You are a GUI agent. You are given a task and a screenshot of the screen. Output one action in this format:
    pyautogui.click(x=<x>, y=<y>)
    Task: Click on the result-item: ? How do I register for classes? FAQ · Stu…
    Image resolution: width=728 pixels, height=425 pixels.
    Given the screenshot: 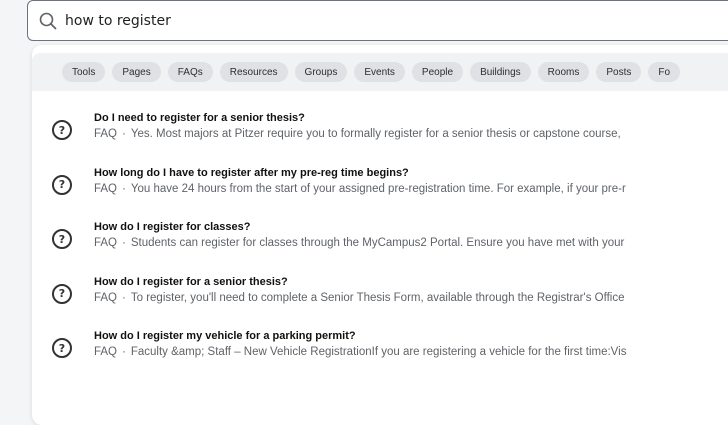 What is the action you would take?
    pyautogui.click(x=380, y=244)
    